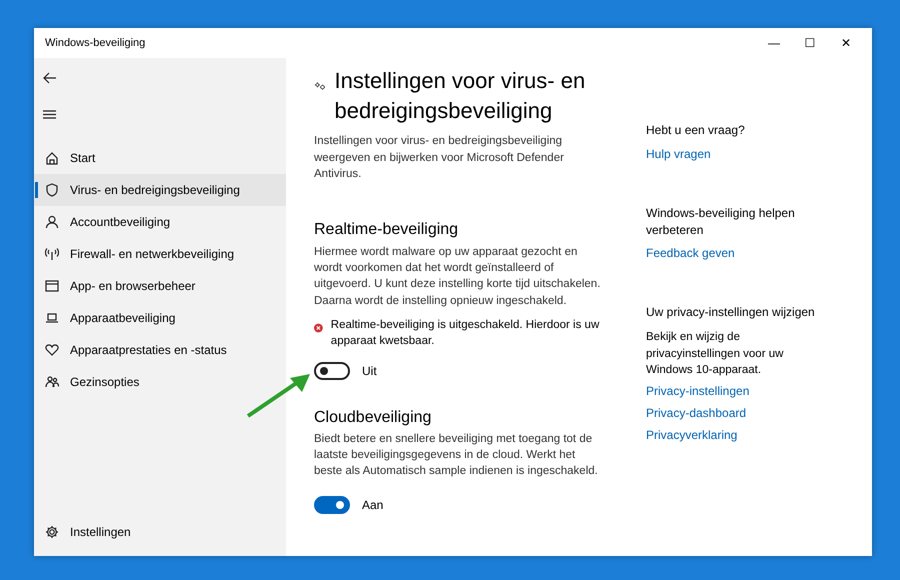  I want to click on toggle-label: Uit, so click(369, 371).